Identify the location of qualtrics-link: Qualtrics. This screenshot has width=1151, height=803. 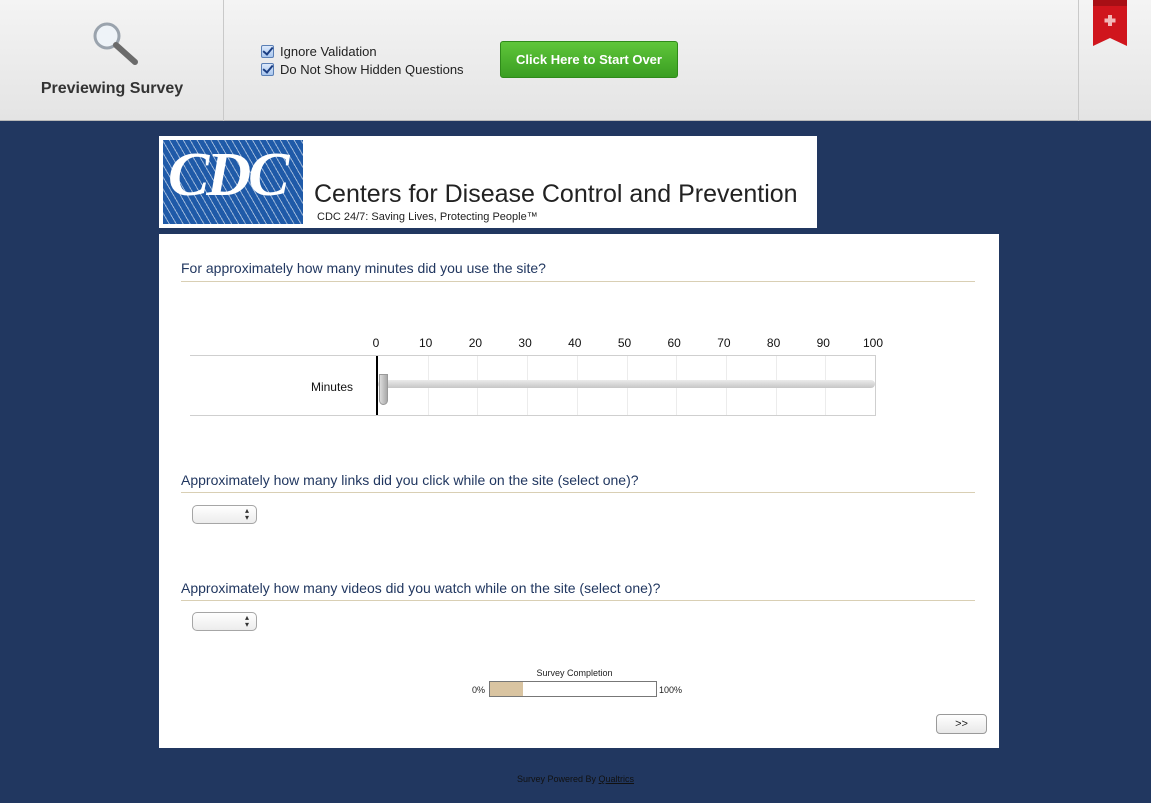
(617, 779).